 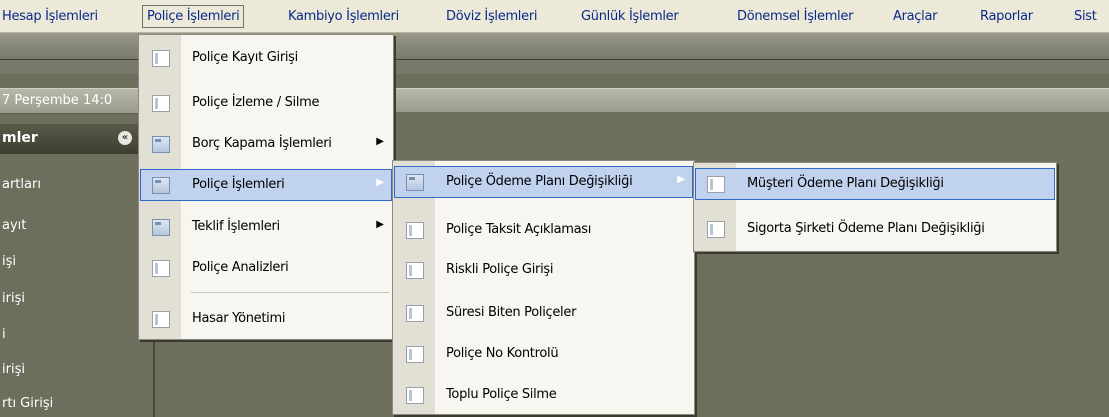 I want to click on menu-item-police-odeme-plani-degisikligi: Poliçe Ödeme Planı Değişikliği ▶, so click(x=543, y=182).